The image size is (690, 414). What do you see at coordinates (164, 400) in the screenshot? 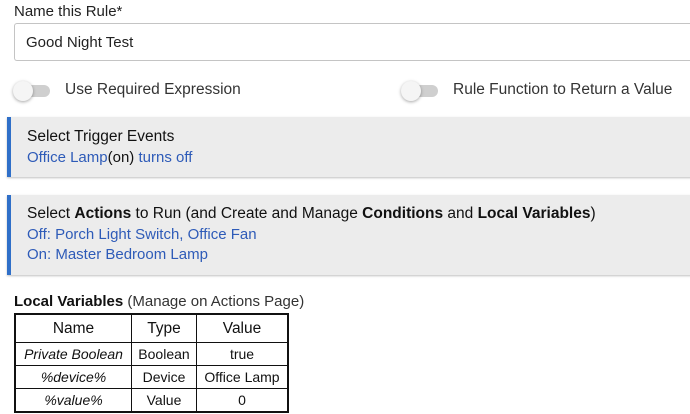
I see `variable-type: Value` at bounding box center [164, 400].